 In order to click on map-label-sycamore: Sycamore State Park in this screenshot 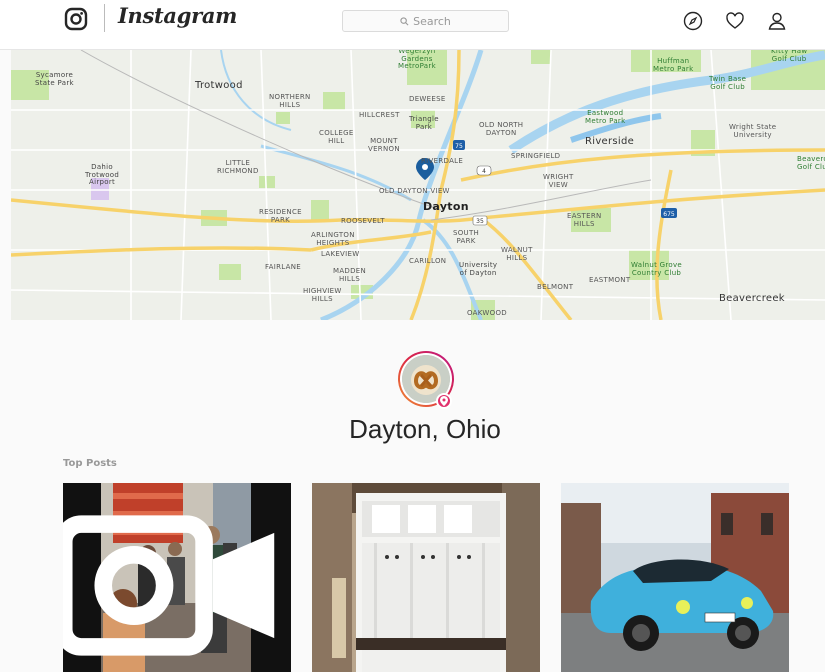, I will do `click(54, 79)`.